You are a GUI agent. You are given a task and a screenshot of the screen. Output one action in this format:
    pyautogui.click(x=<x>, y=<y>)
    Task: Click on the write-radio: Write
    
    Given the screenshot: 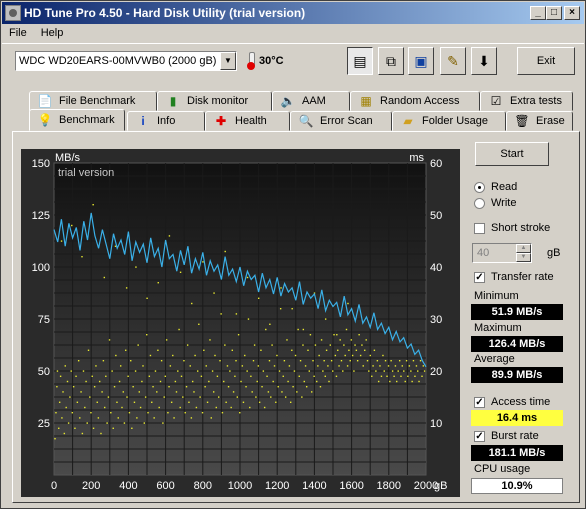 What is the action you would take?
    pyautogui.click(x=495, y=203)
    